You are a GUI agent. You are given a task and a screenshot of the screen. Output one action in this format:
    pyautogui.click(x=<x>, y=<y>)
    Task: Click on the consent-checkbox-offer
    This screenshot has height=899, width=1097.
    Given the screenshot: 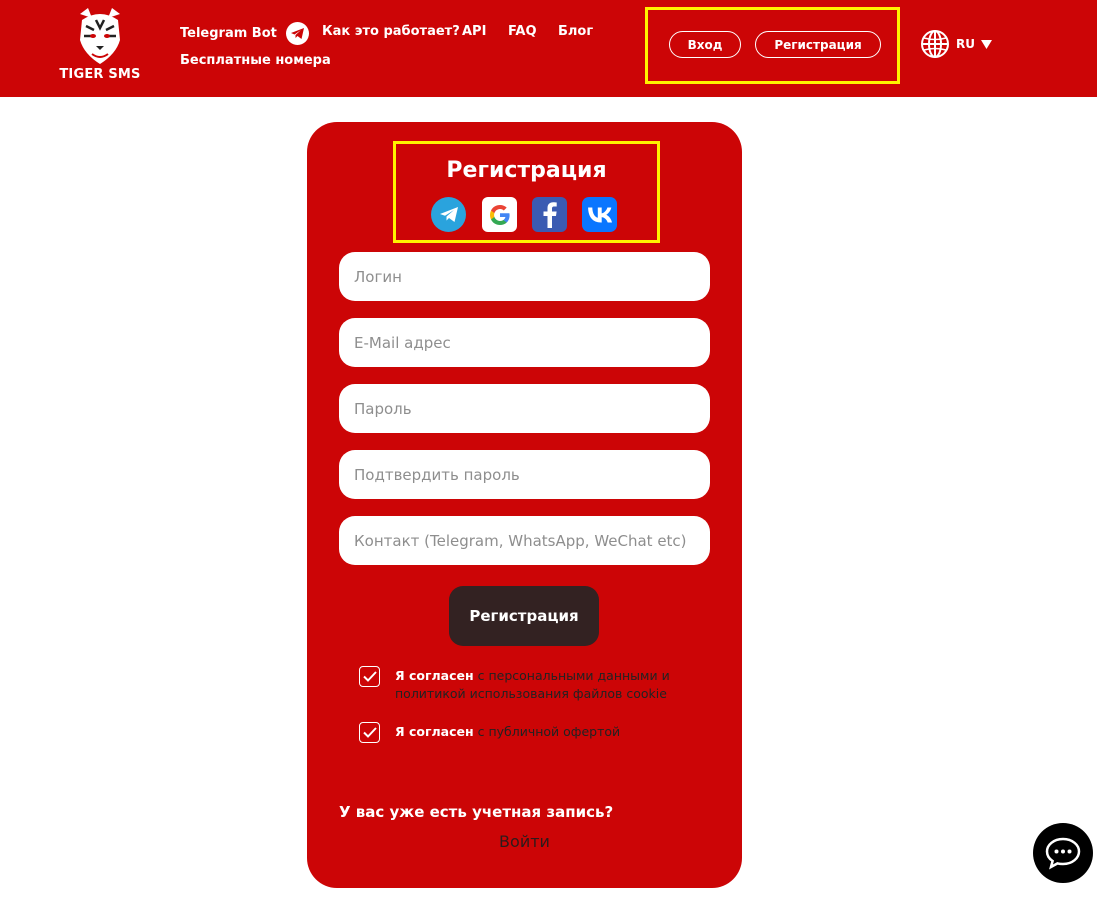 What is the action you would take?
    pyautogui.click(x=369, y=732)
    